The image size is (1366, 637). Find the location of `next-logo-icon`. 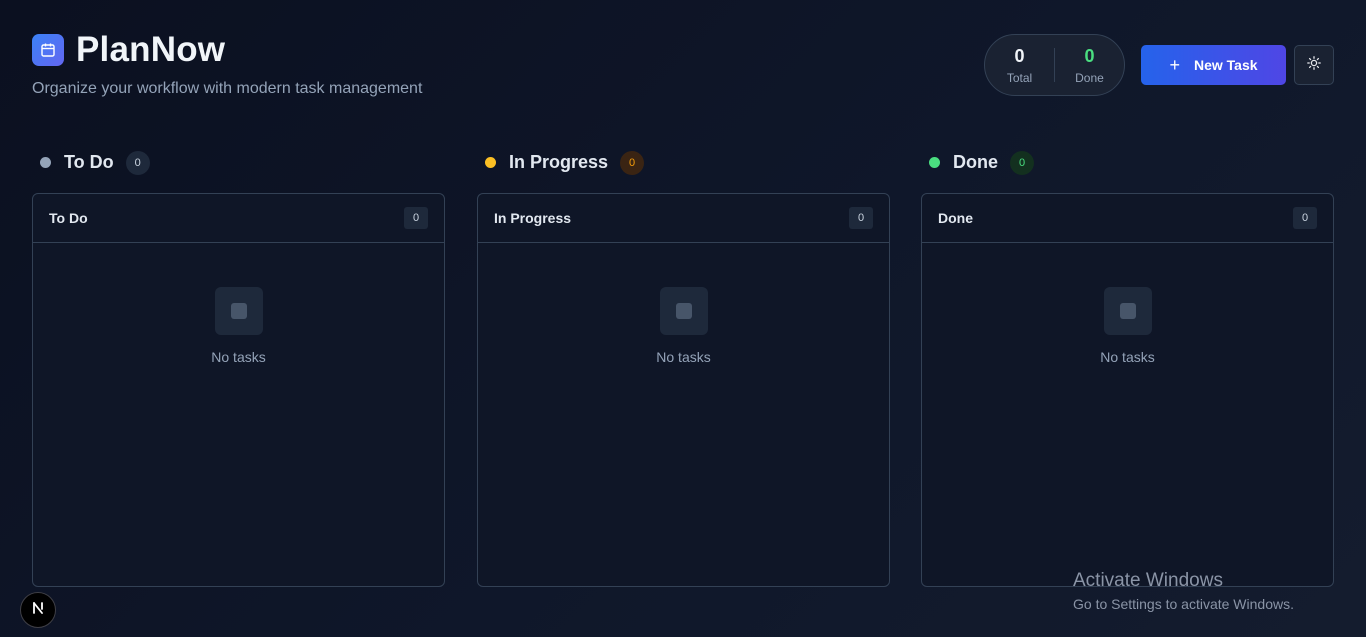

next-logo-icon is located at coordinates (38, 610).